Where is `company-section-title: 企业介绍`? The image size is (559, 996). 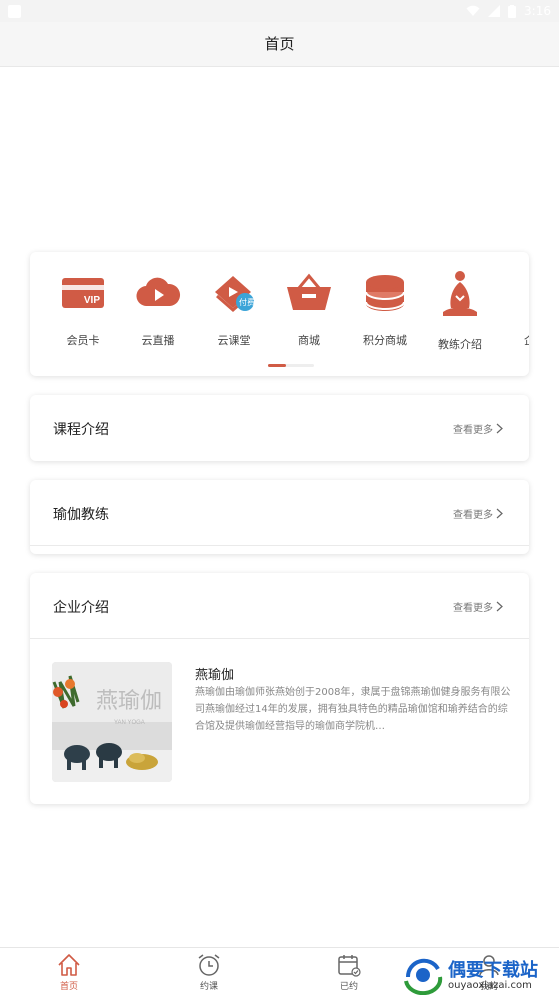 company-section-title: 企业介绍 is located at coordinates (81, 608).